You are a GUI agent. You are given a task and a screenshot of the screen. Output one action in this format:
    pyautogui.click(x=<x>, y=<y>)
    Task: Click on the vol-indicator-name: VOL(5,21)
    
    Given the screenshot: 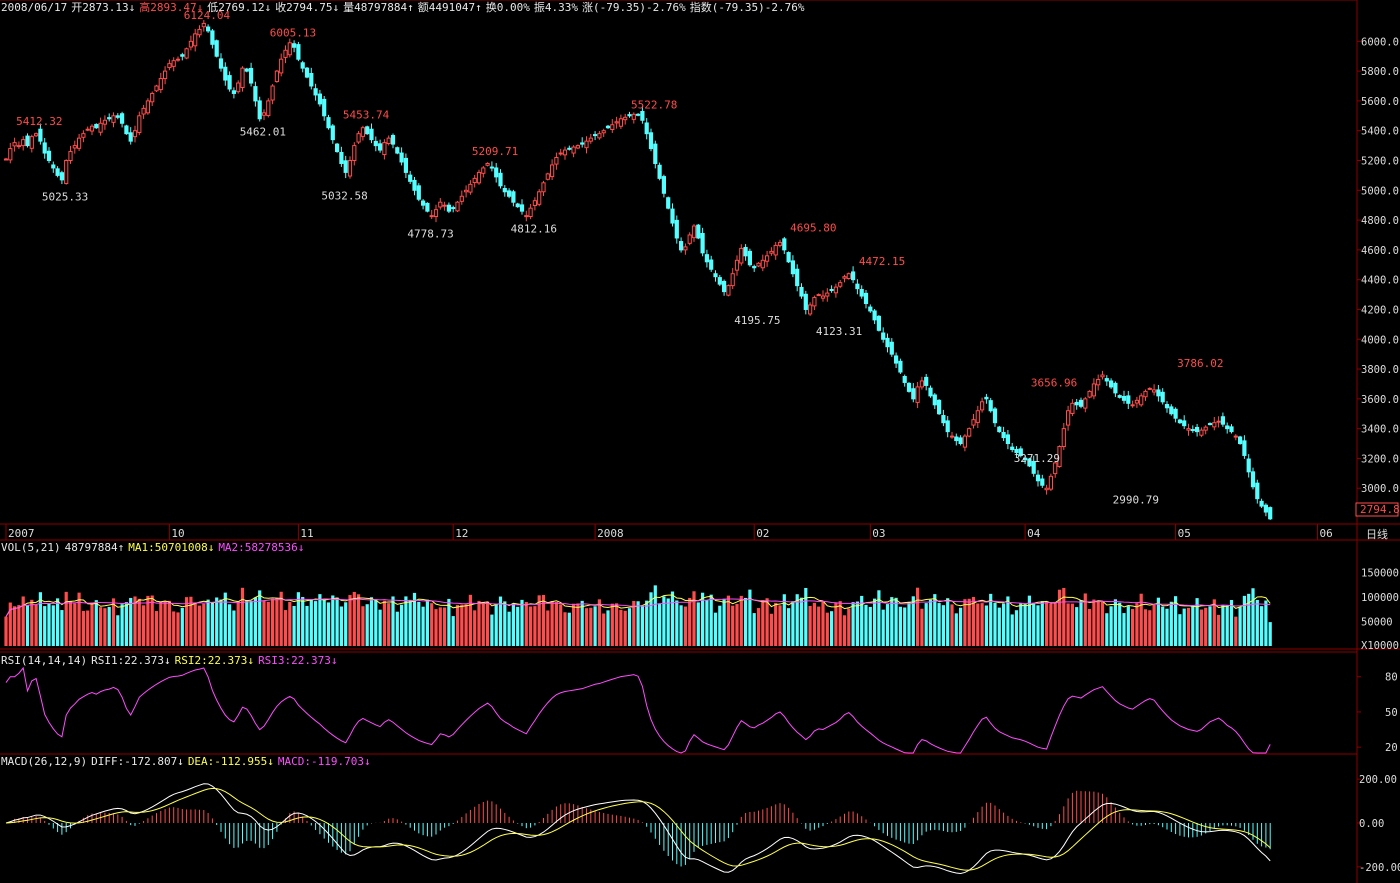 What is the action you would take?
    pyautogui.click(x=31, y=547)
    